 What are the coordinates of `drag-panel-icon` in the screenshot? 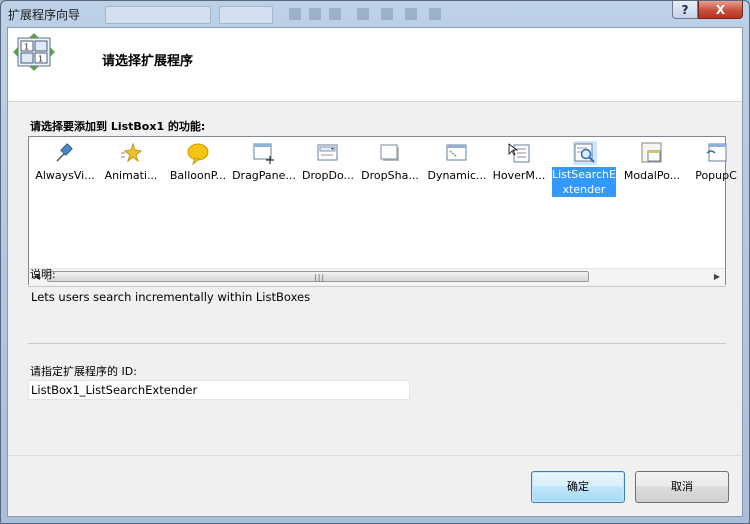 It's located at (263, 153).